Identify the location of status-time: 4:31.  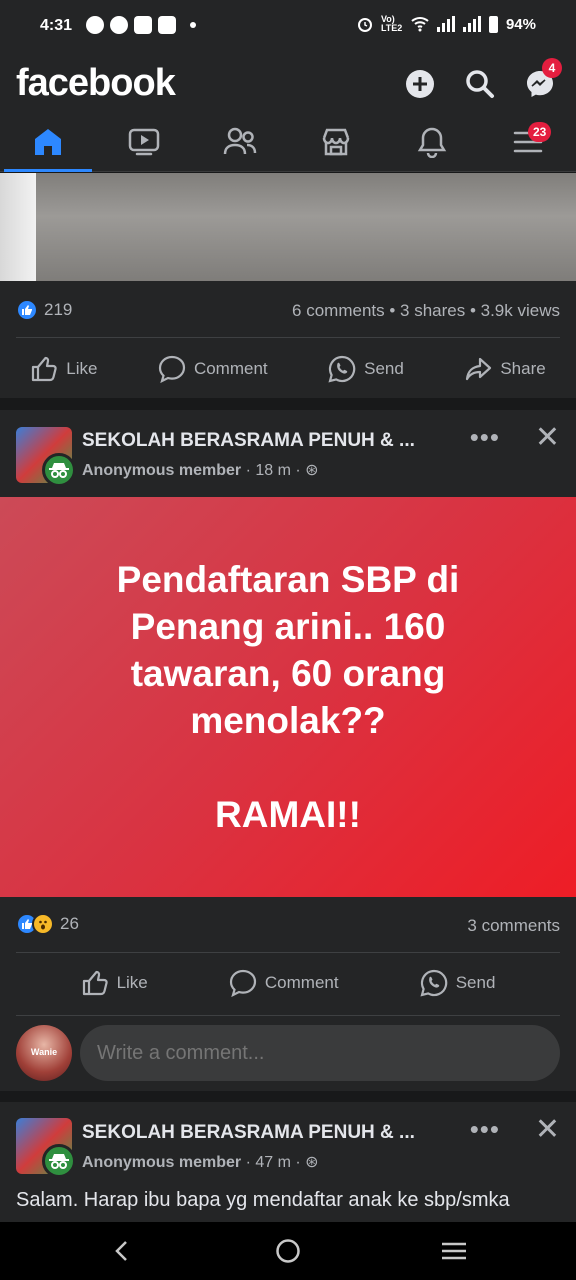
(56, 25).